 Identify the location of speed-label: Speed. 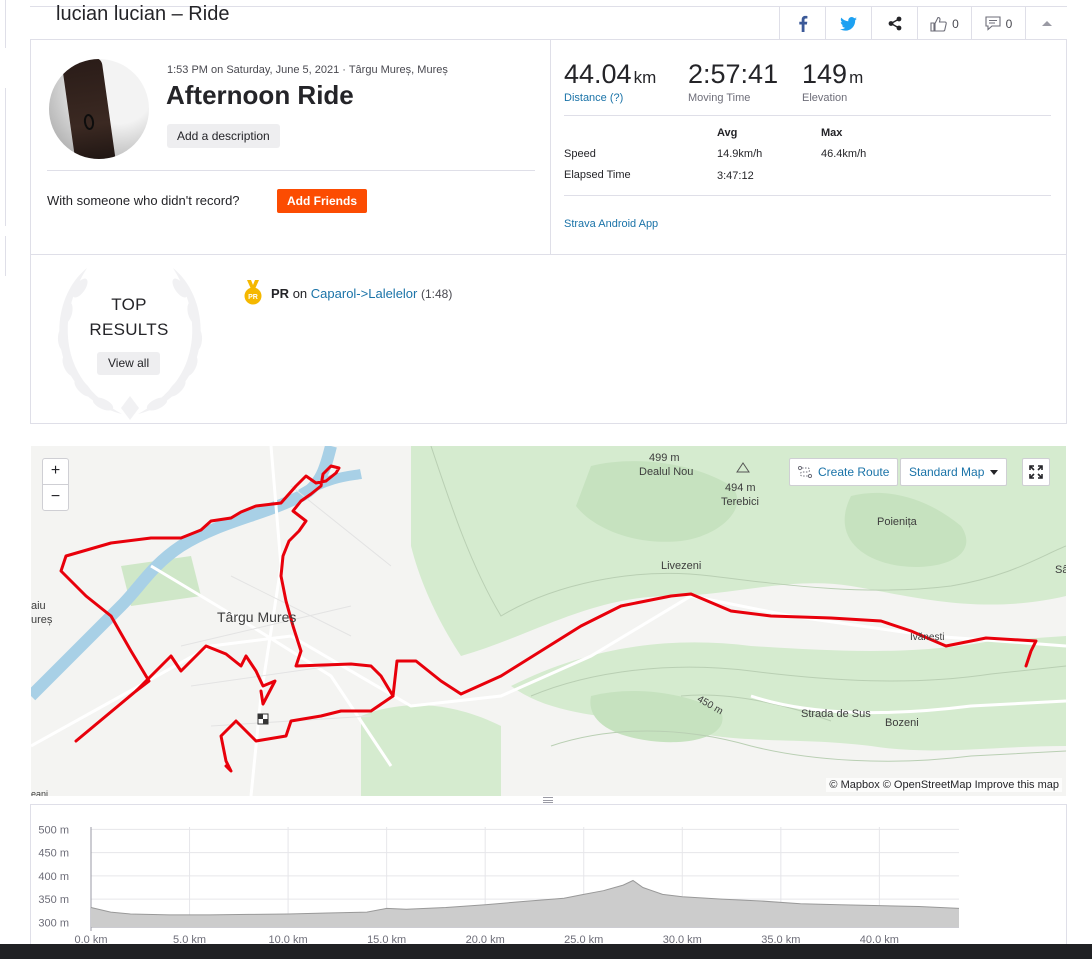
(580, 154).